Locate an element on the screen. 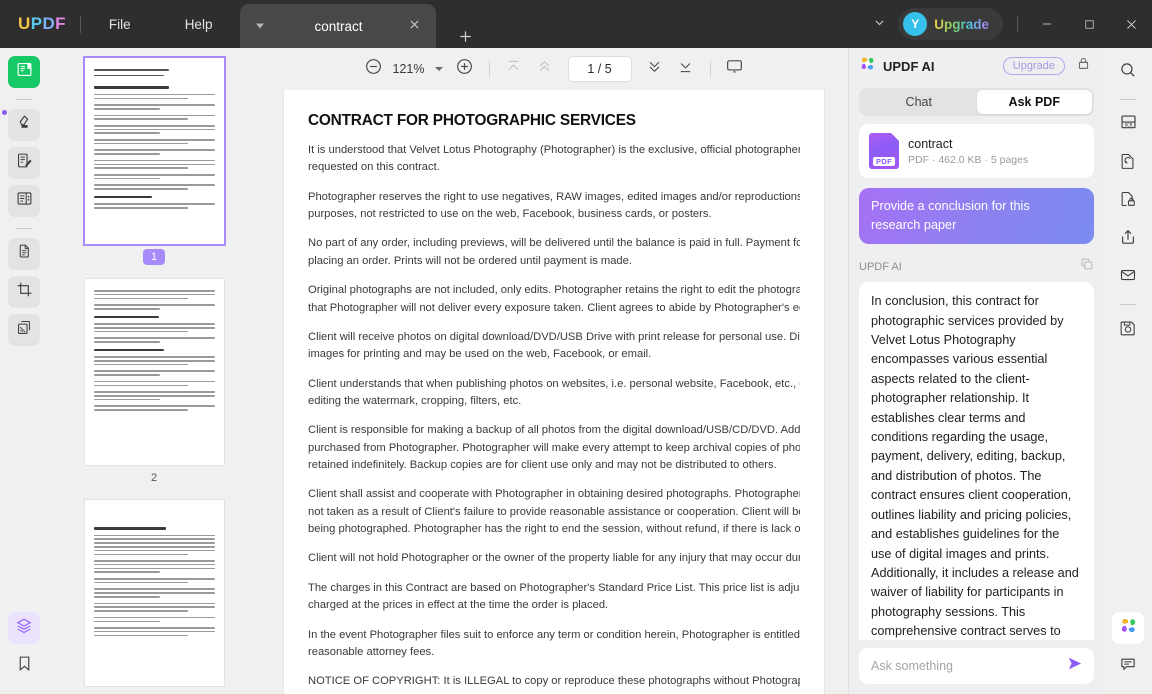 Image resolution: width=1152 pixels, height=694 pixels. right-rail-share is located at coordinates (1128, 239).